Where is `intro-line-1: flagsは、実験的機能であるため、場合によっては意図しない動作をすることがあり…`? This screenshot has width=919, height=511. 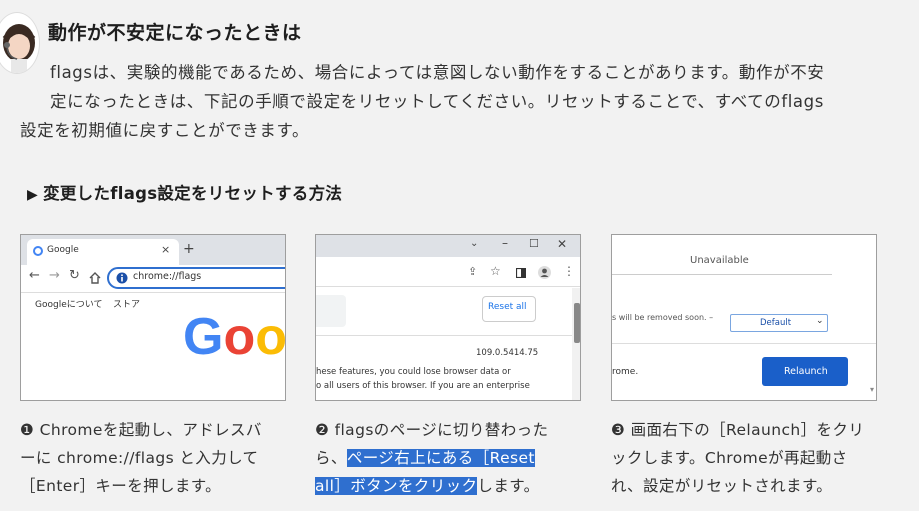 intro-line-1: flagsは、実験的機能であるため、場合によっては意図しない動作をすることがあり… is located at coordinates (437, 72).